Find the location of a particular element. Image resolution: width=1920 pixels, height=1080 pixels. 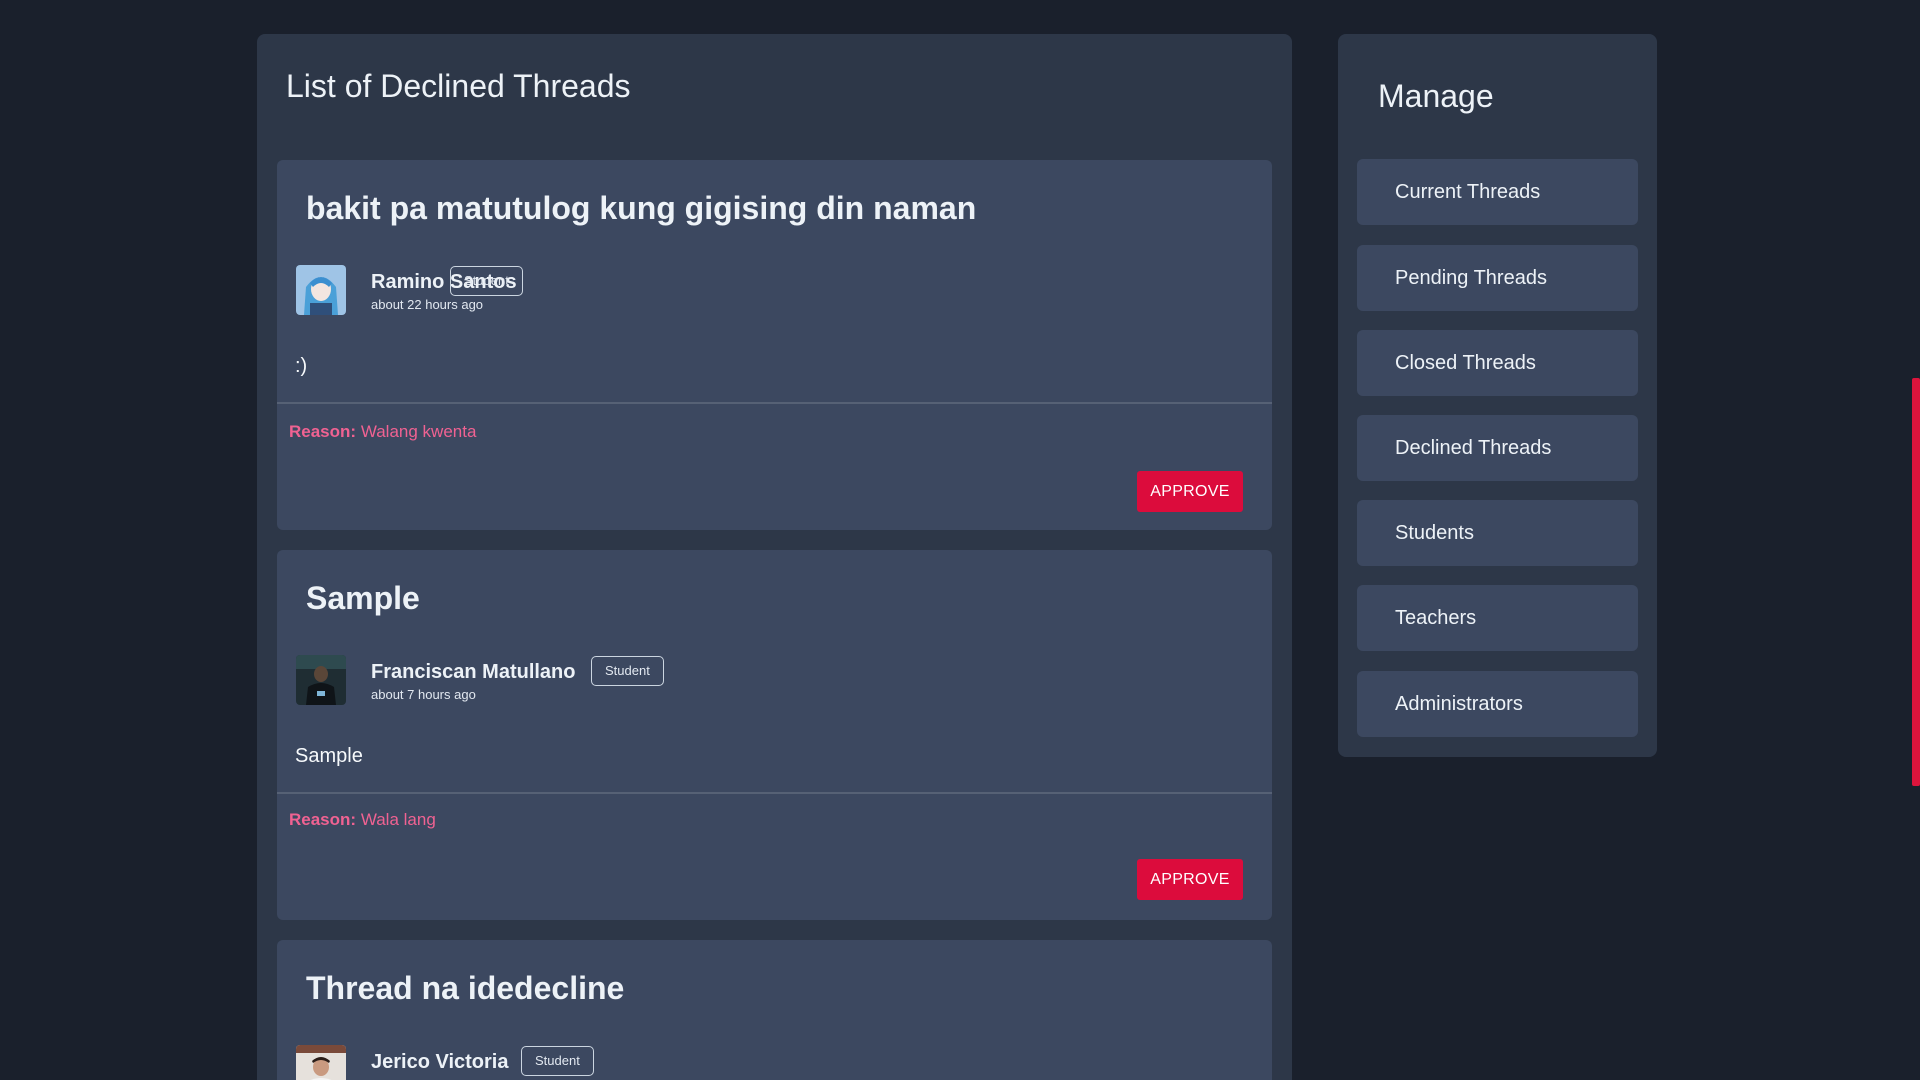

thread-title: Sample is located at coordinates (363, 598).